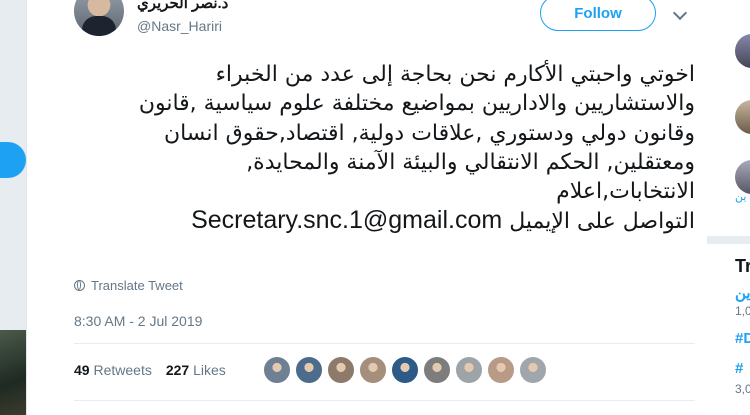 The height and width of the screenshot is (415, 750). What do you see at coordinates (179, 26) in the screenshot?
I see `user-handle: @Nasr_Hariri` at bounding box center [179, 26].